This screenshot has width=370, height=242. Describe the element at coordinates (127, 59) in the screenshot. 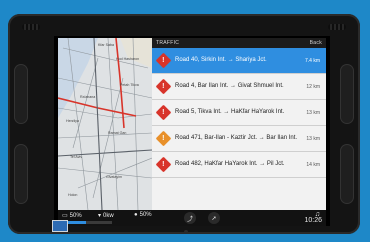

I see `svg-text: Hod Hasharon` at that location.